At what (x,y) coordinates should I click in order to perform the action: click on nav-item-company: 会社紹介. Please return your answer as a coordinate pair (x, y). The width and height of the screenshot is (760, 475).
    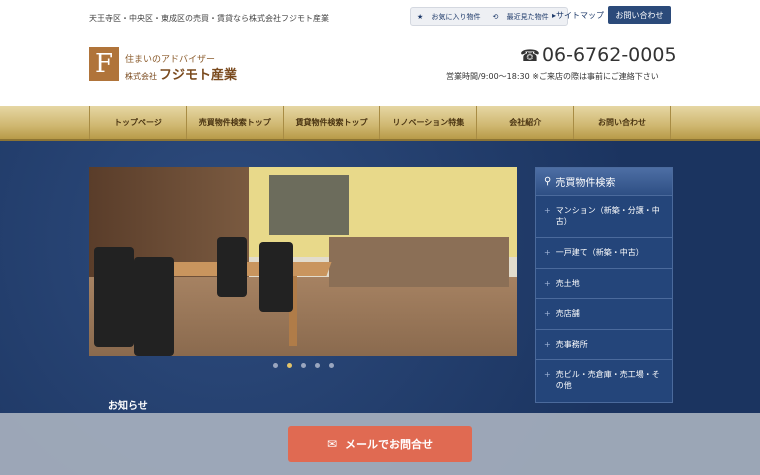
    Looking at the image, I should click on (524, 122).